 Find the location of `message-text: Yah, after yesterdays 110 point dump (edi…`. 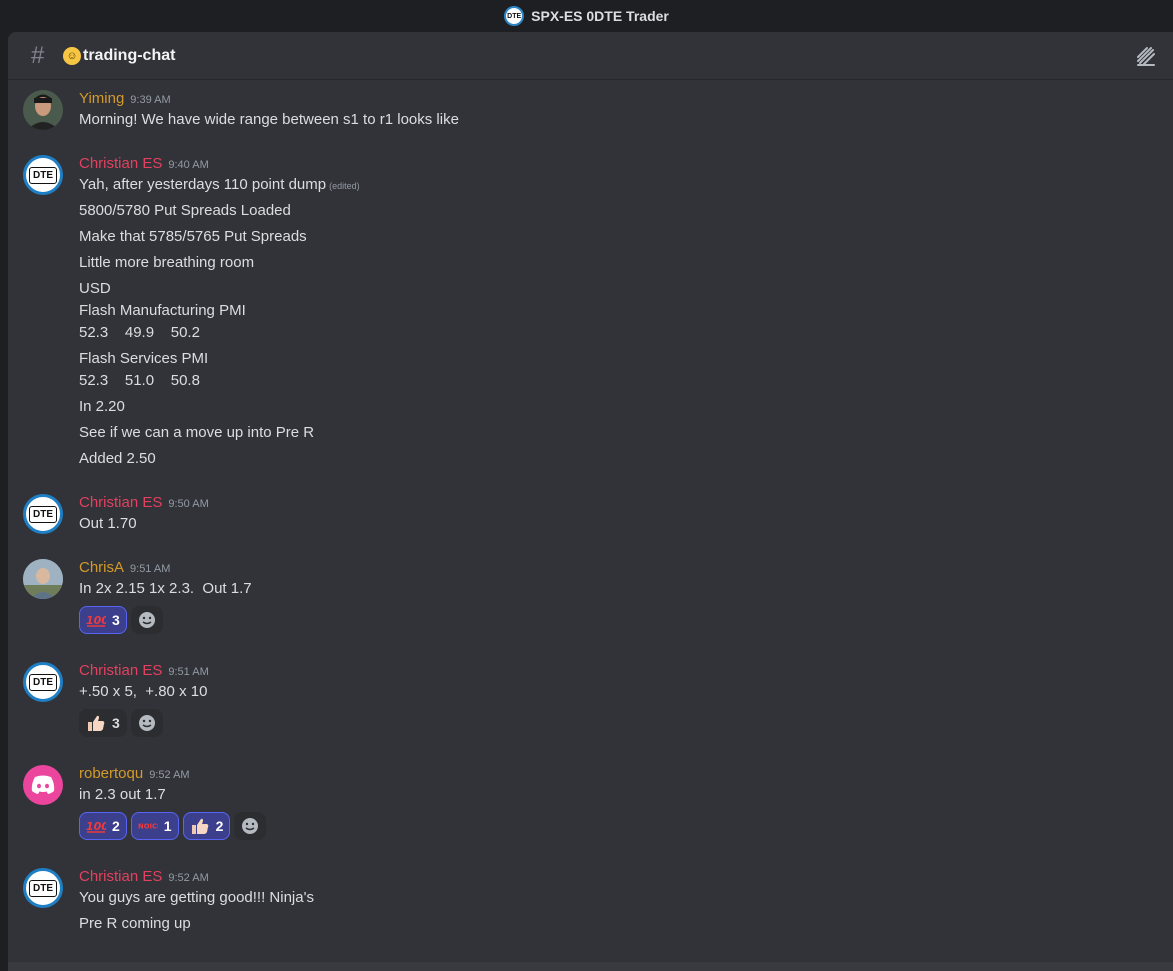

message-text: Yah, after yesterdays 110 point dump (edi… is located at coordinates (219, 184).